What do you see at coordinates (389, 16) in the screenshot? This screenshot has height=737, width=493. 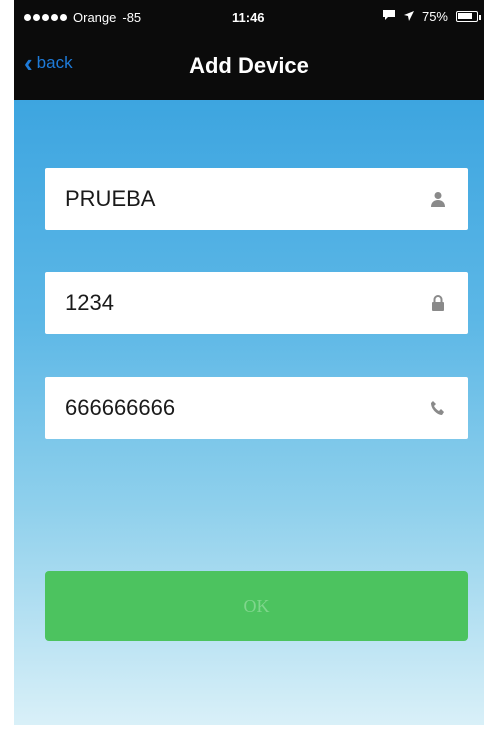 I see `message-icon` at bounding box center [389, 16].